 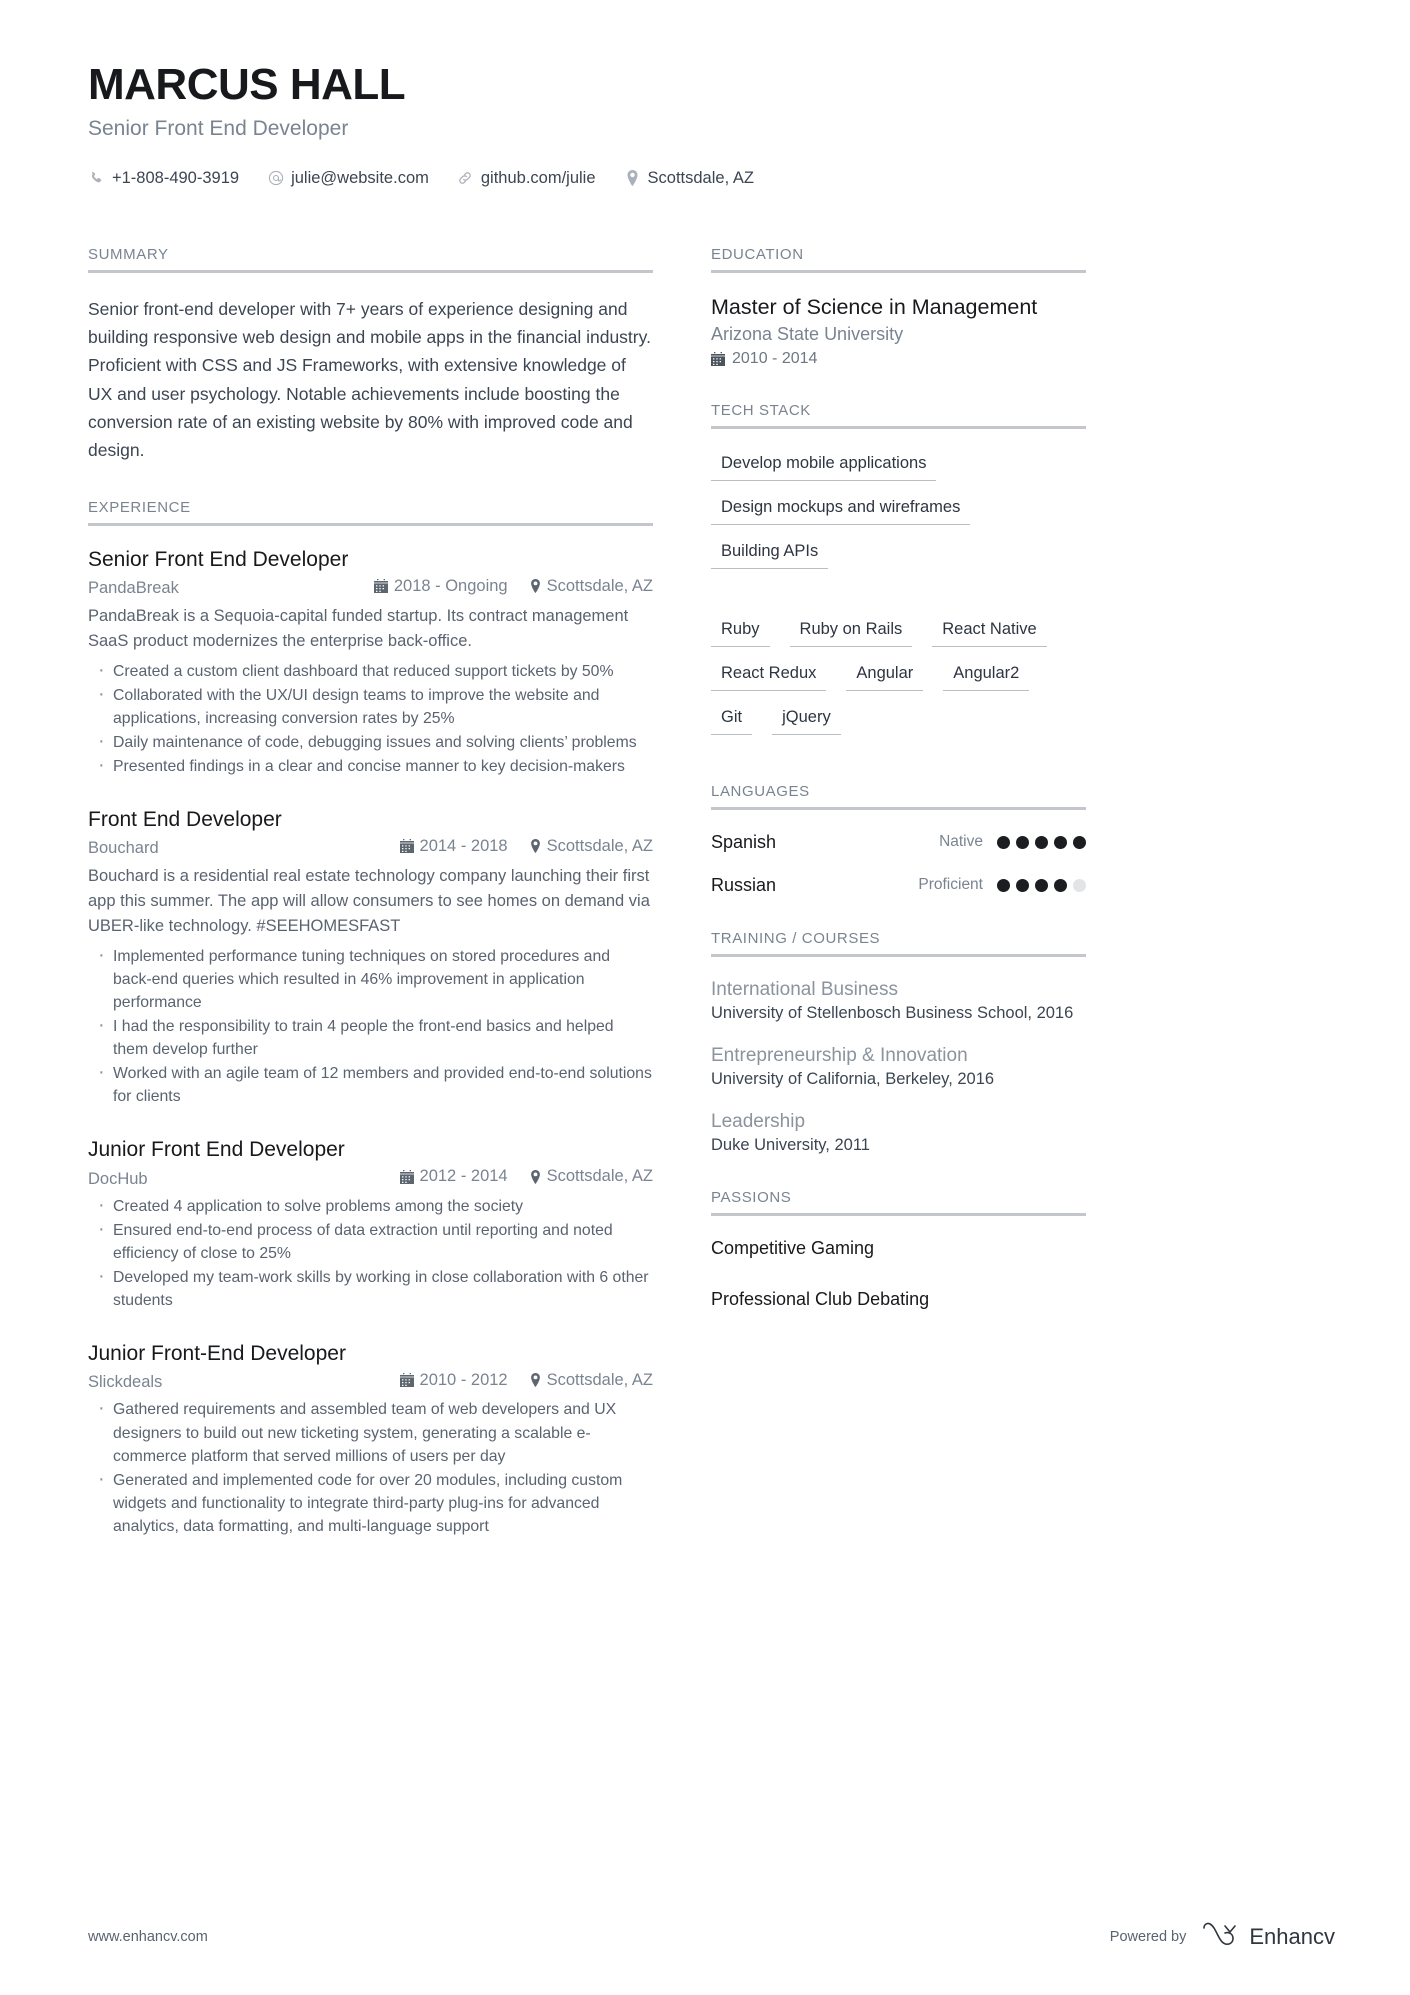 I want to click on experience-item: Front End Developer Bouchard 2014 - 2018, so click(x=370, y=958).